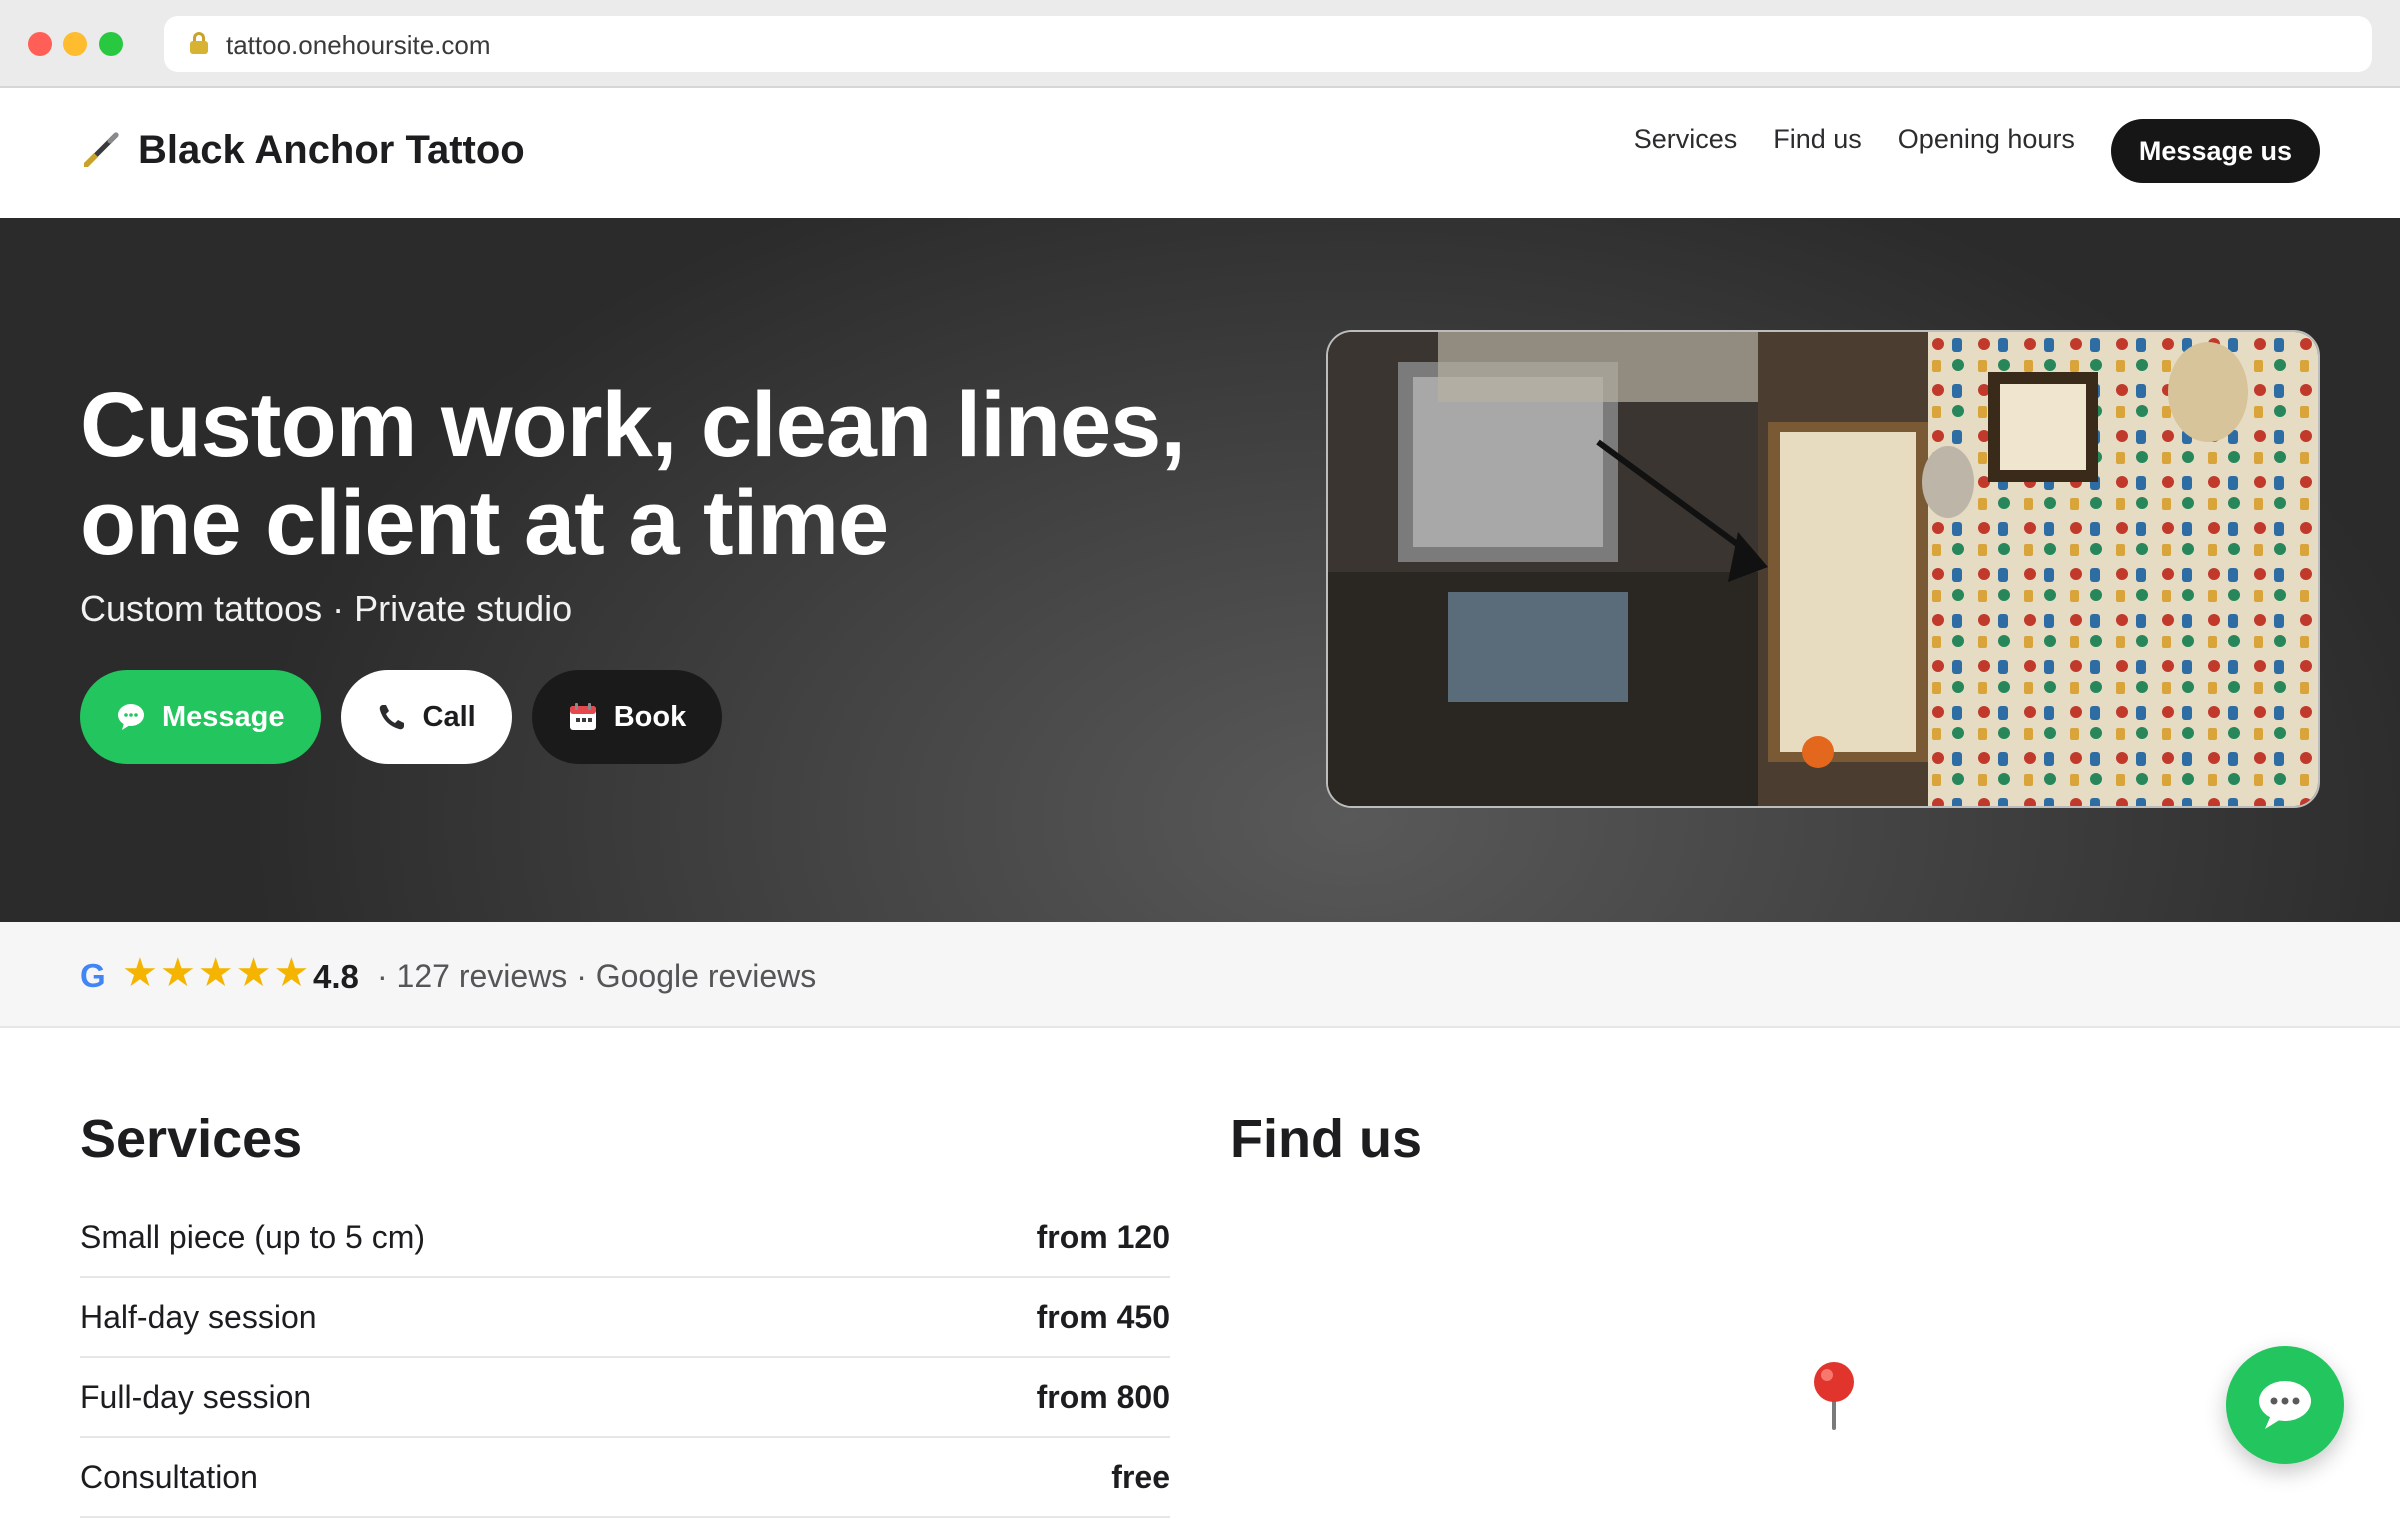  I want to click on nav-link-opening-hours: Opening hours, so click(1986, 139).